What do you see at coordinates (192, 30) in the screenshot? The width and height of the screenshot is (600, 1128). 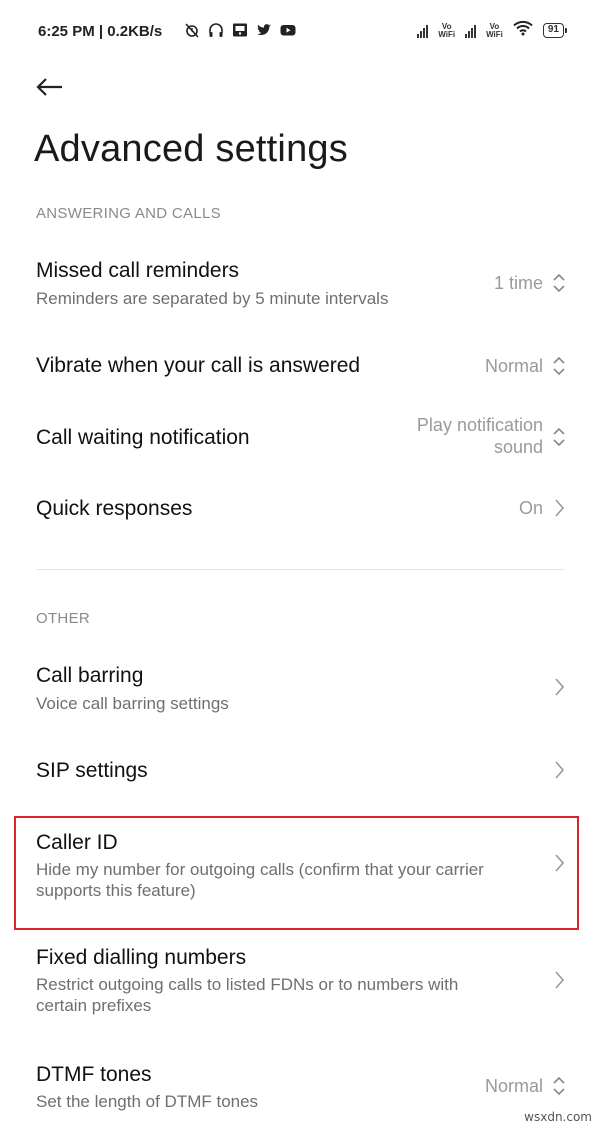 I see `alarm-off-icon` at bounding box center [192, 30].